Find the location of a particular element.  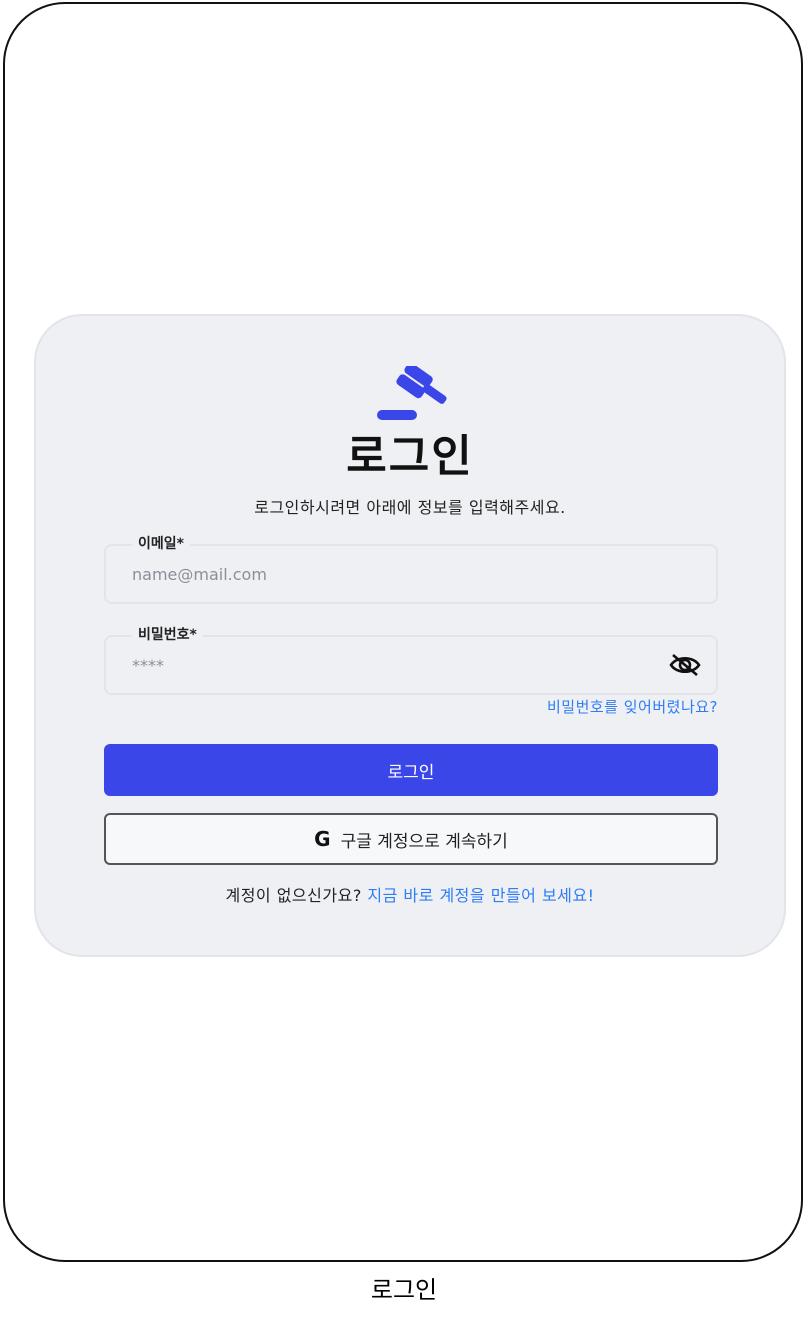

password-input is located at coordinates (392, 665).